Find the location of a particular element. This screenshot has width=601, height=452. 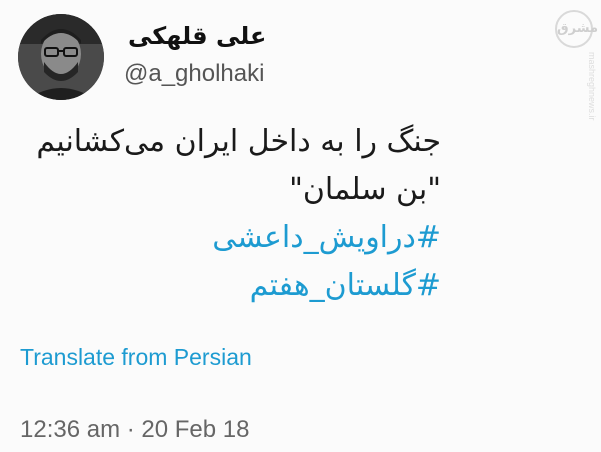

avatar is located at coordinates (61, 57).